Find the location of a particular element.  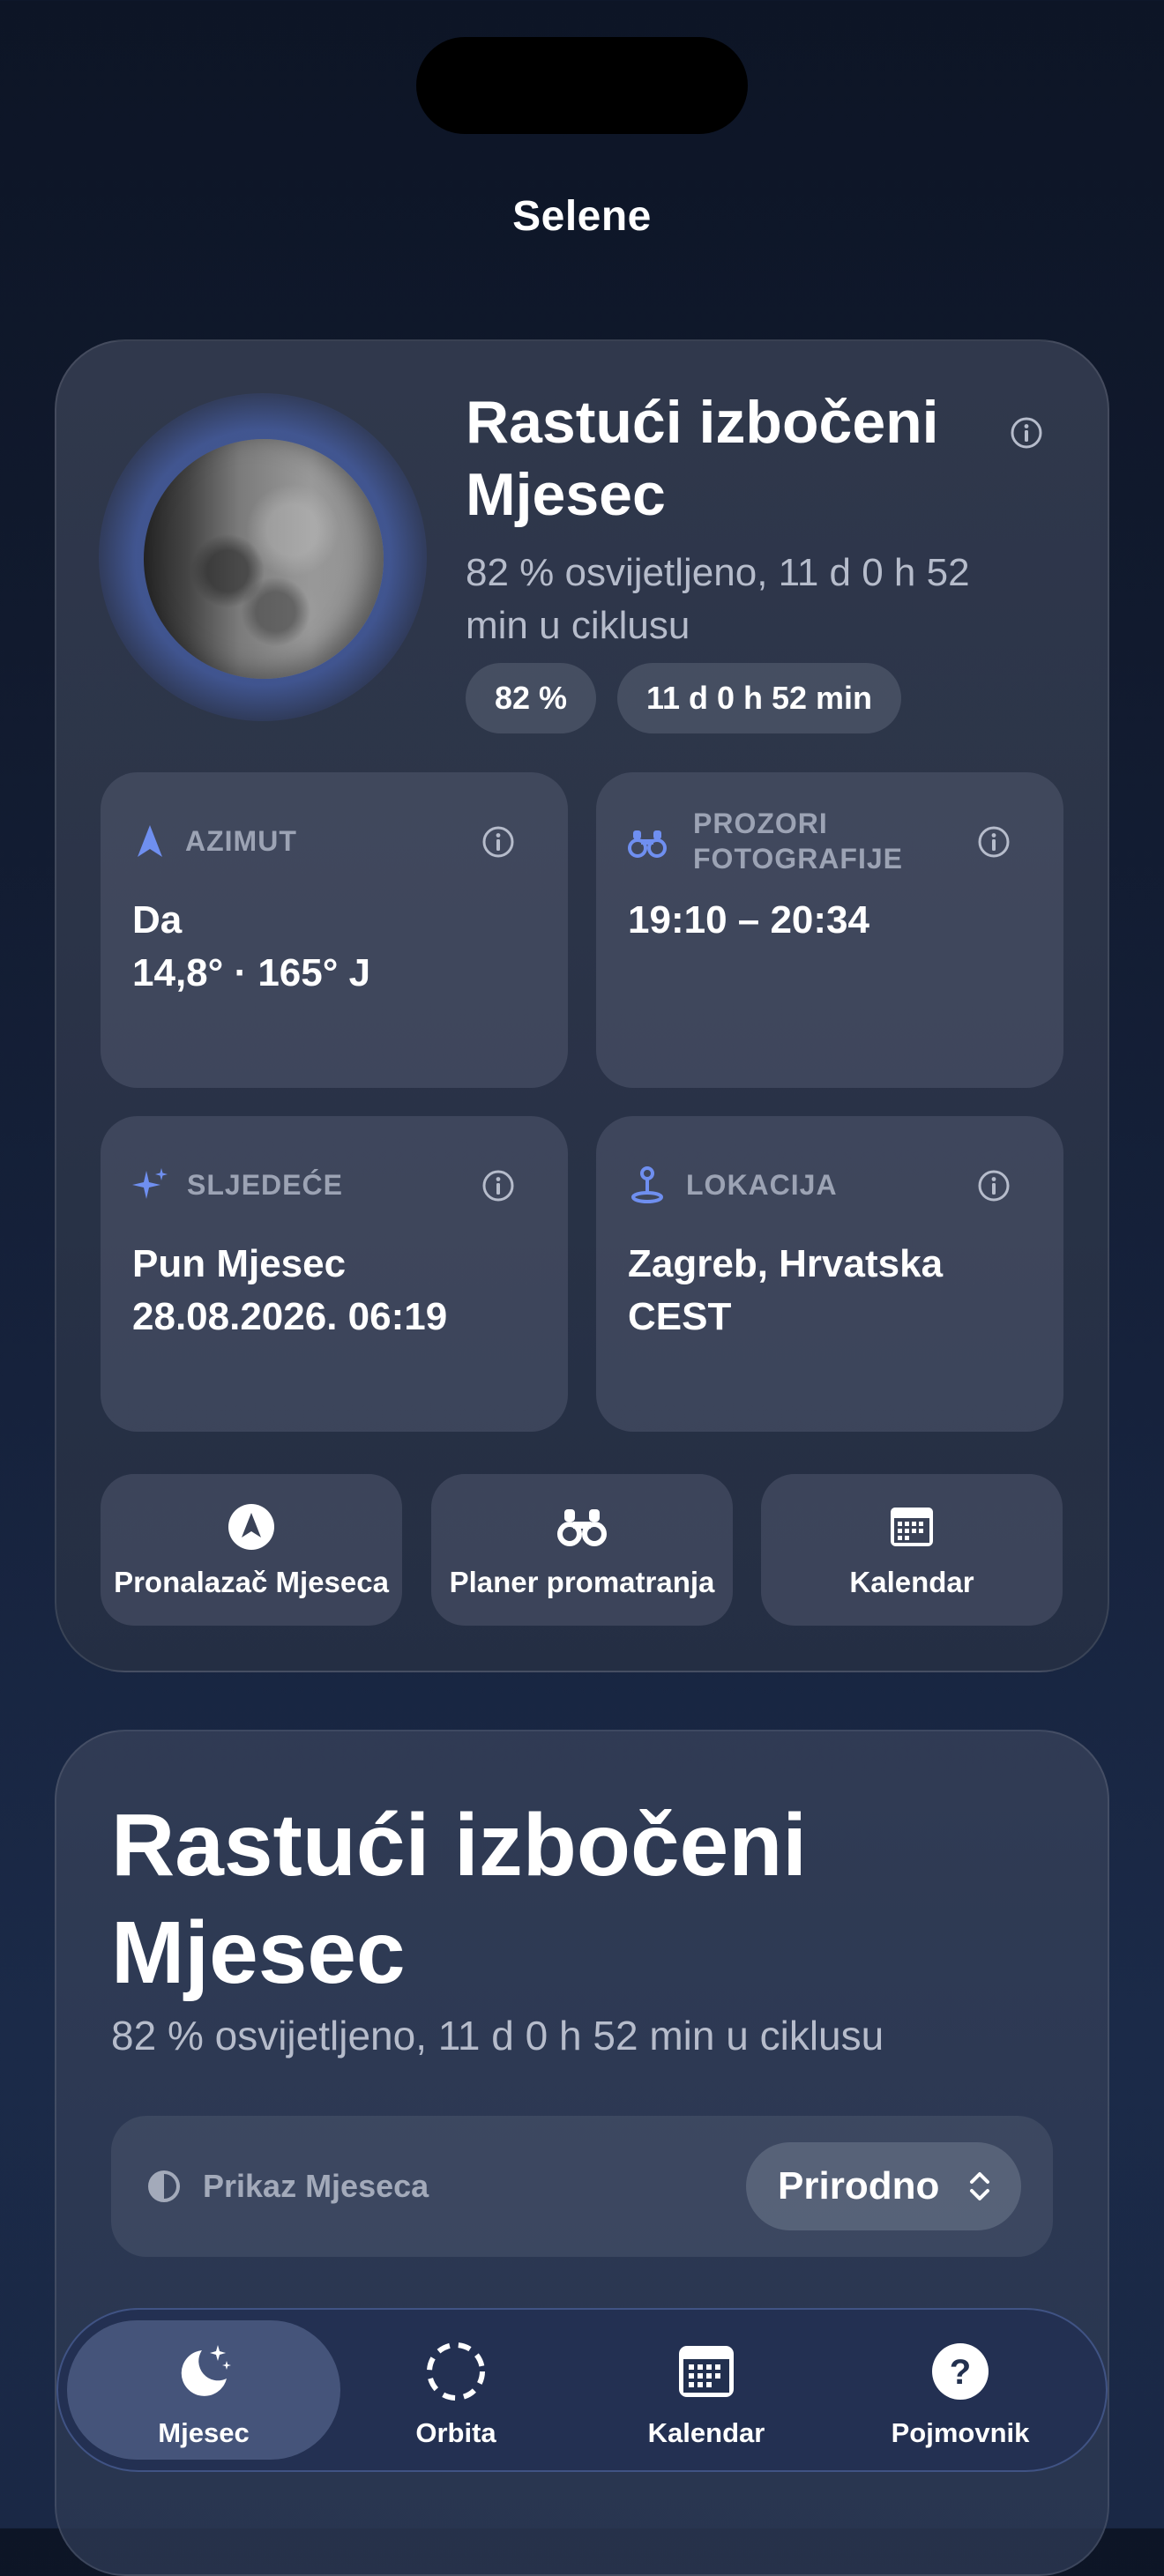

tab-moon: Mjesec is located at coordinates (203, 2390).